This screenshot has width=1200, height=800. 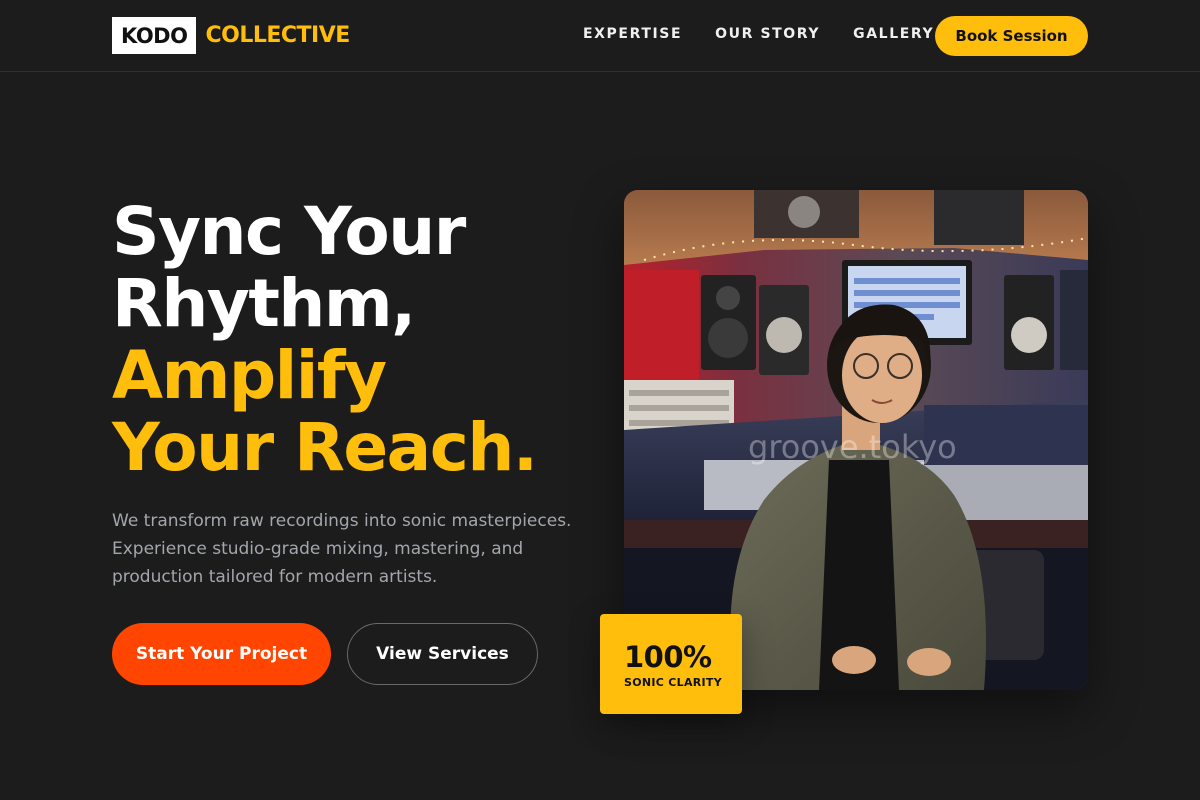 I want to click on brand-logo: KODO COLLECTIVE, so click(x=231, y=35).